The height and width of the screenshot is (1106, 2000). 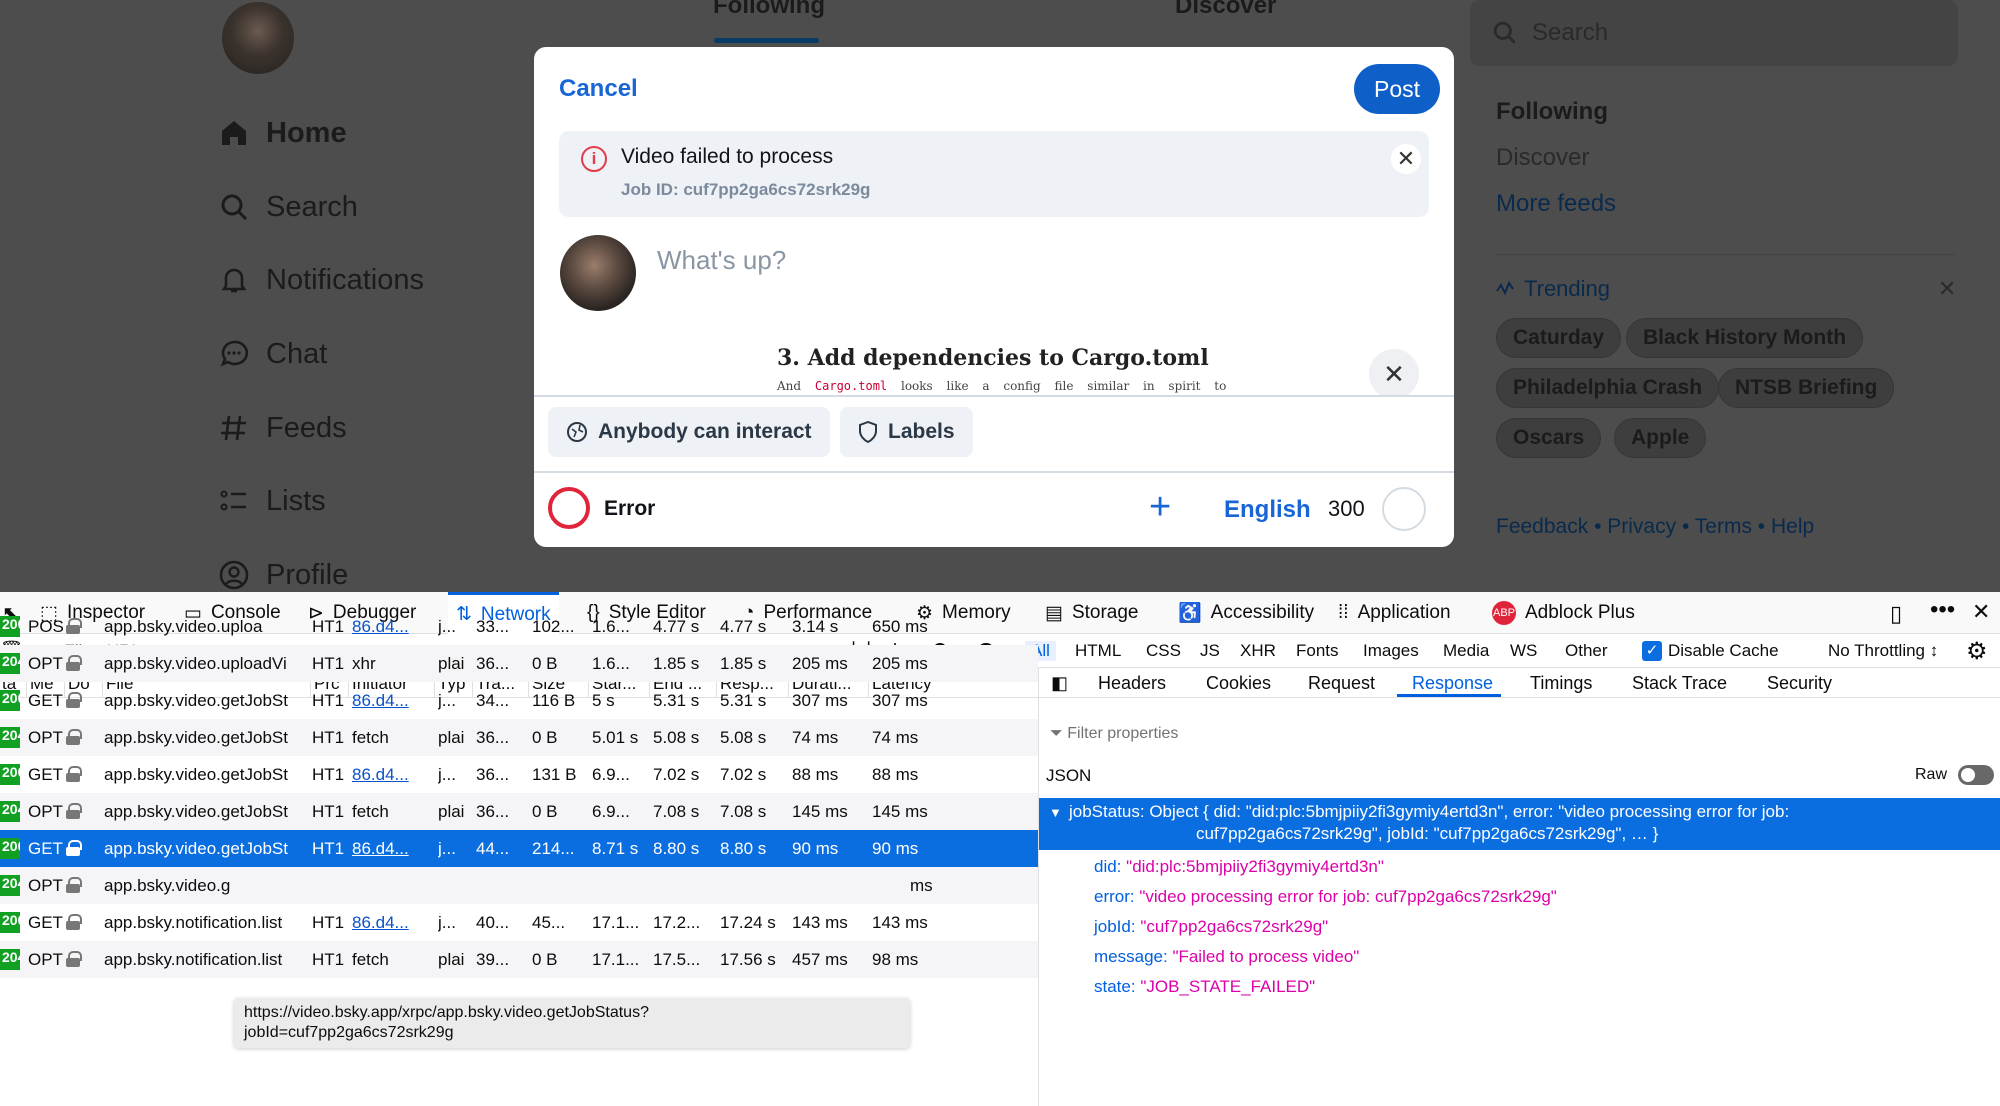 What do you see at coordinates (1652, 651) in the screenshot?
I see `disable-cache-checkbox: ✓` at bounding box center [1652, 651].